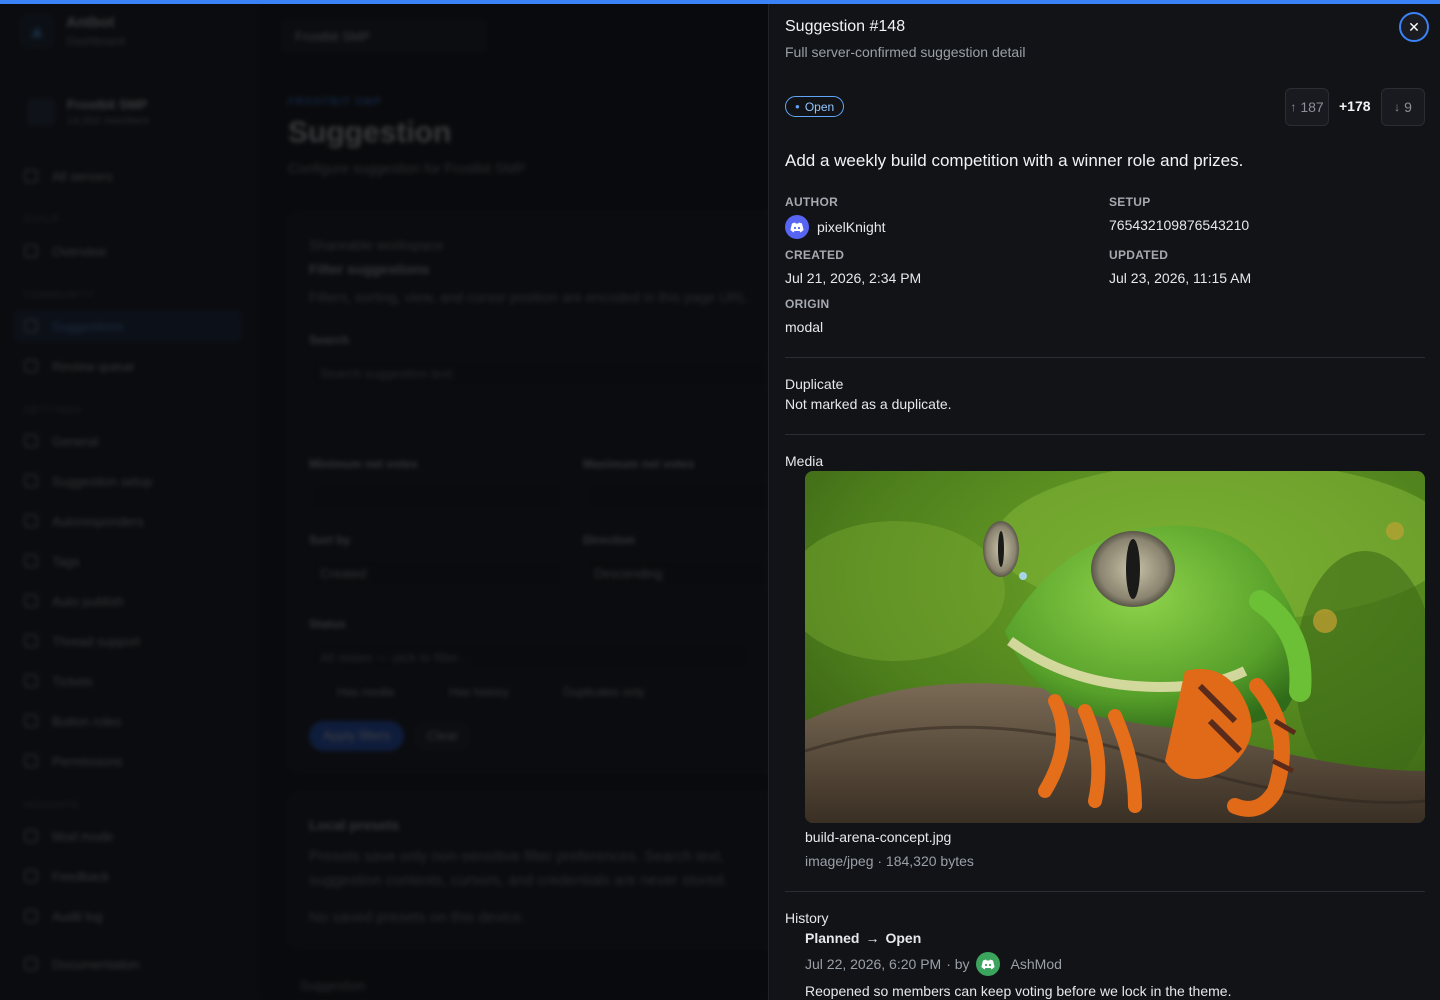  I want to click on duplicate-text: Not marked as a duplicate., so click(868, 404).